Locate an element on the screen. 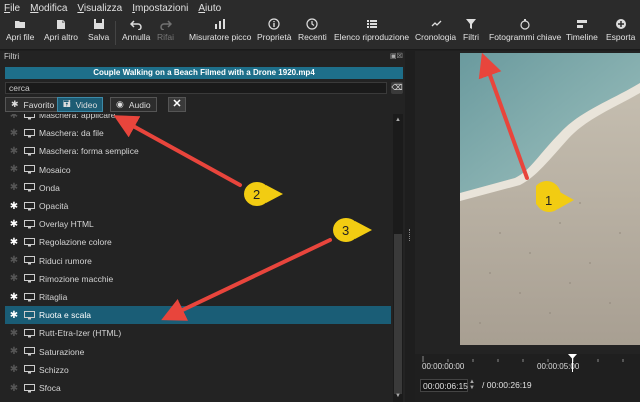 Image resolution: width=640 pixels, height=402 pixels. time-ruler: 00:00:00:00 00:00:05:00 is located at coordinates (530, 363).